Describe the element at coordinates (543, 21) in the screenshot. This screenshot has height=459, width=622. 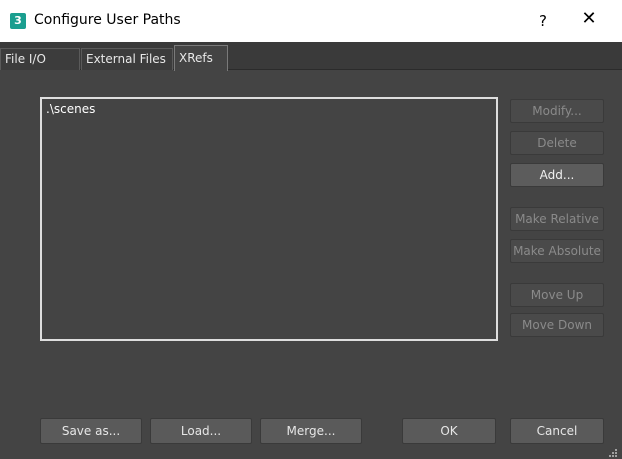
I see `help-button: ?` at that location.